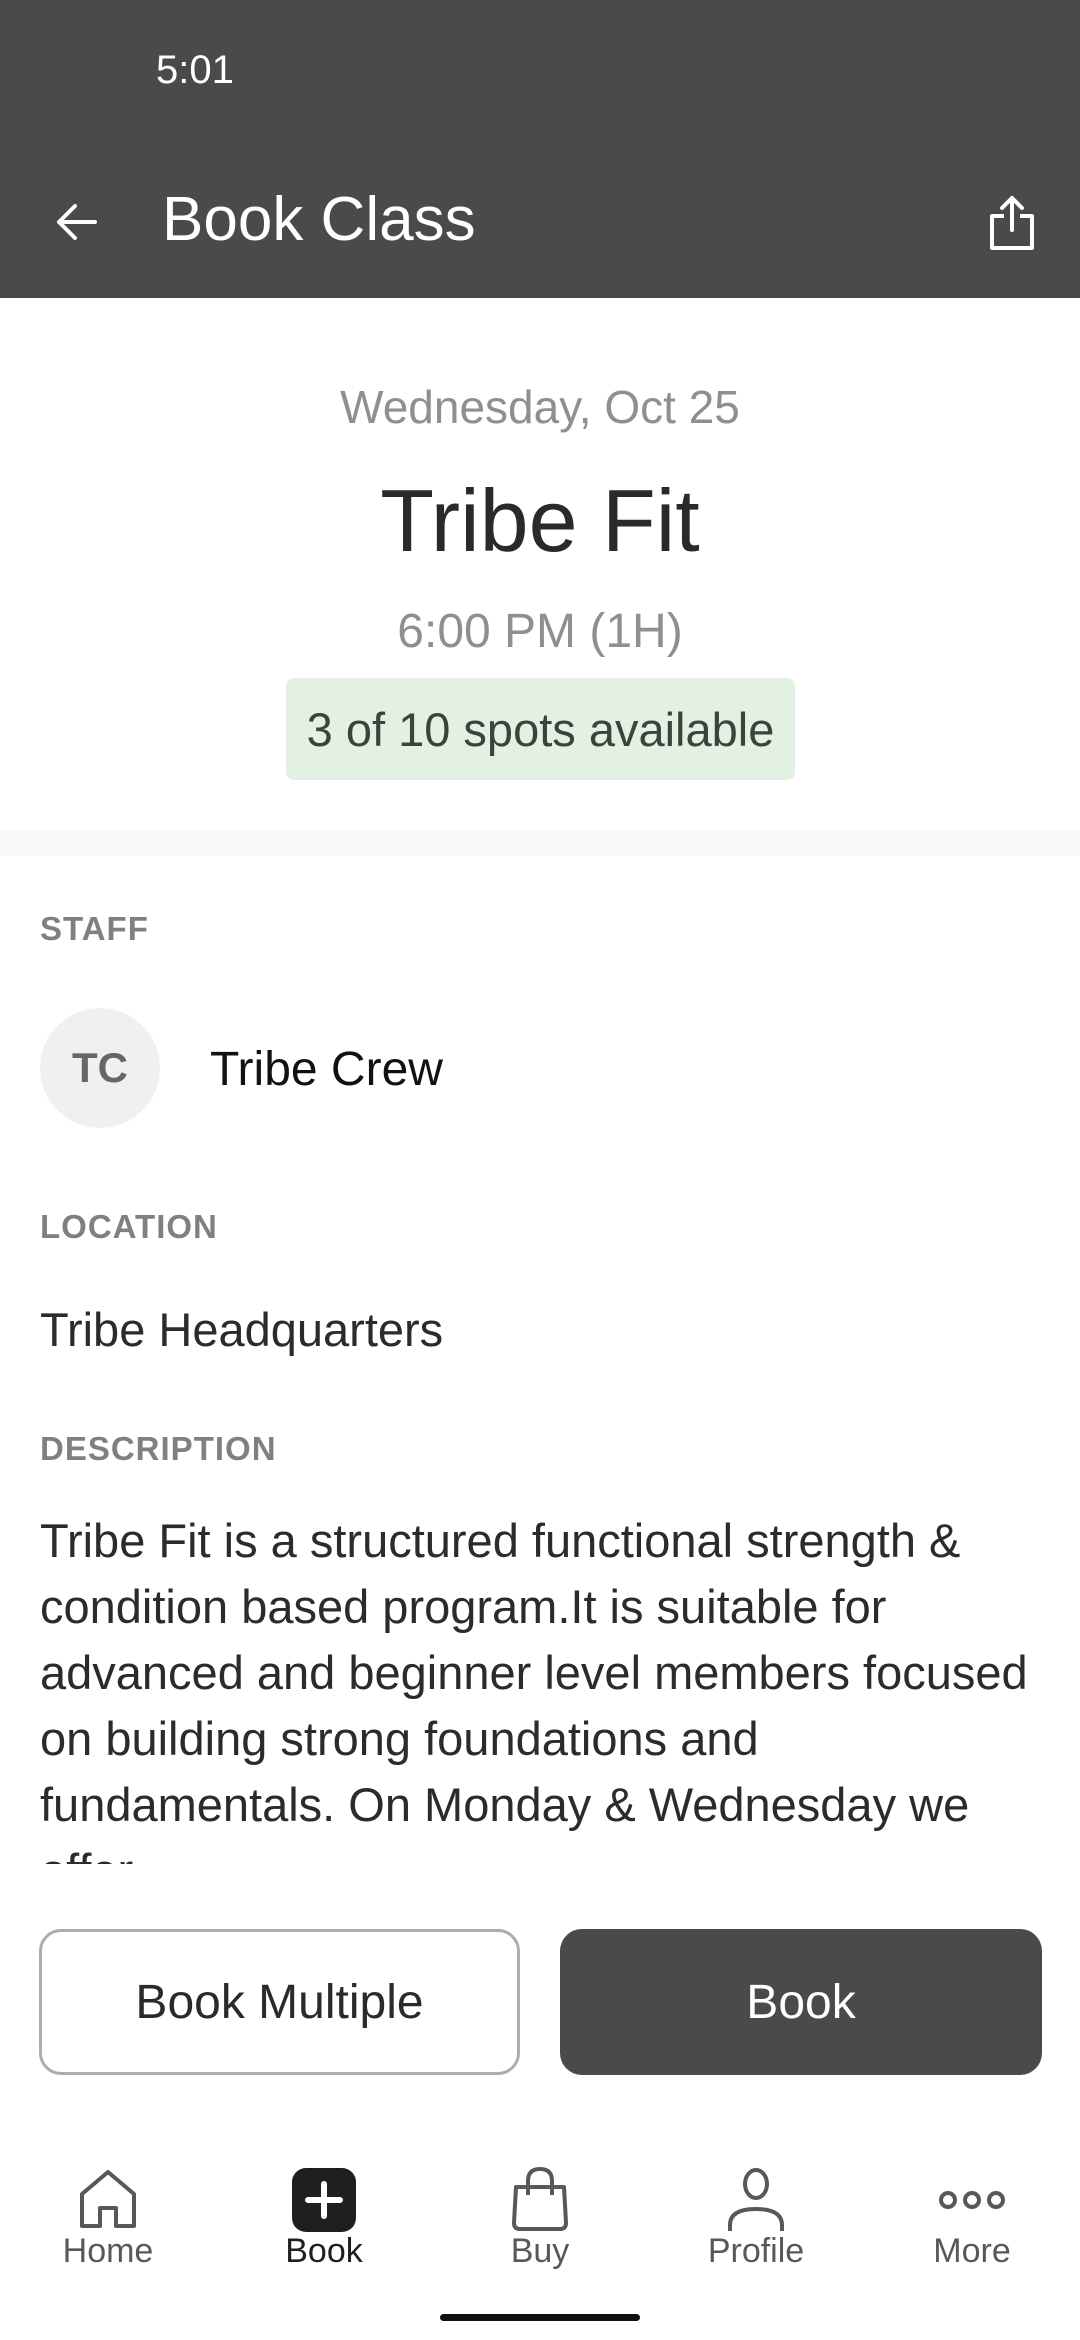 This screenshot has height=2340, width=1080. Describe the element at coordinates (100, 1068) in the screenshot. I see `staff-avatar: TC` at that location.